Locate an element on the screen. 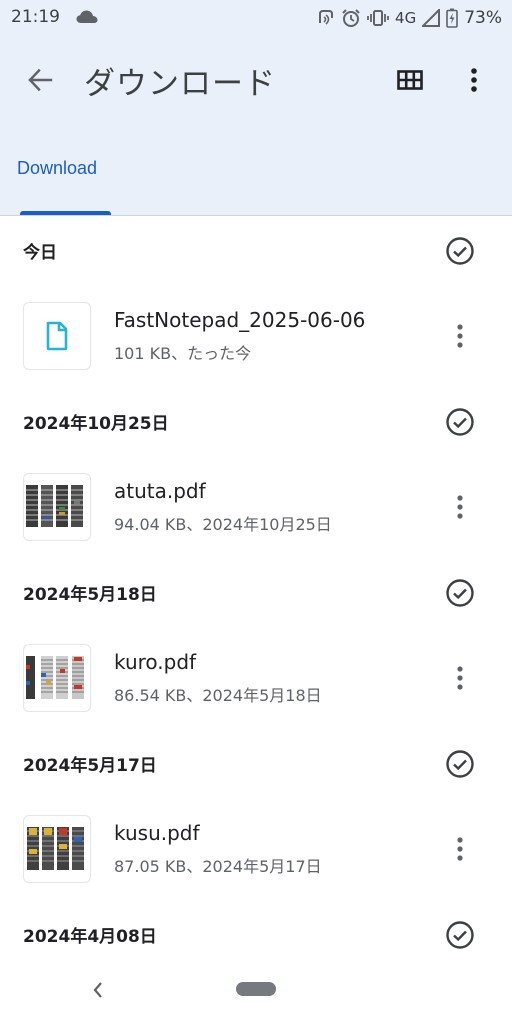 This screenshot has height=1024, width=512. battery-percent: 73% is located at coordinates (483, 18).